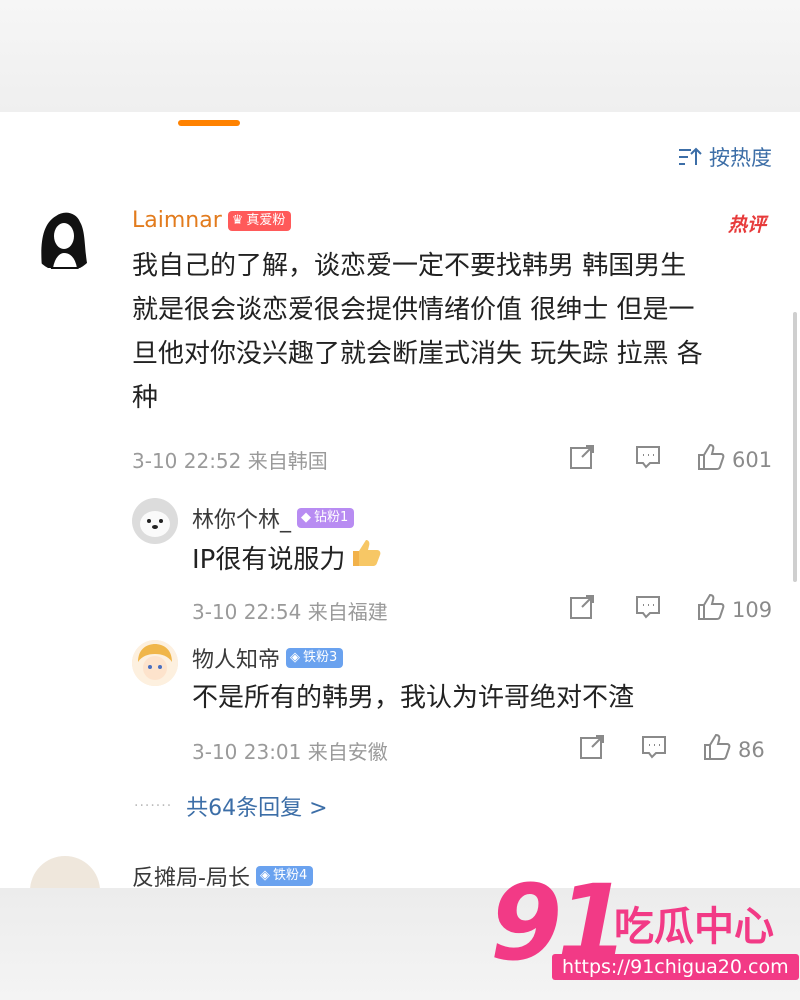 The width and height of the screenshot is (800, 1000). I want to click on watermark-url: https://91chigua20.com, so click(675, 967).